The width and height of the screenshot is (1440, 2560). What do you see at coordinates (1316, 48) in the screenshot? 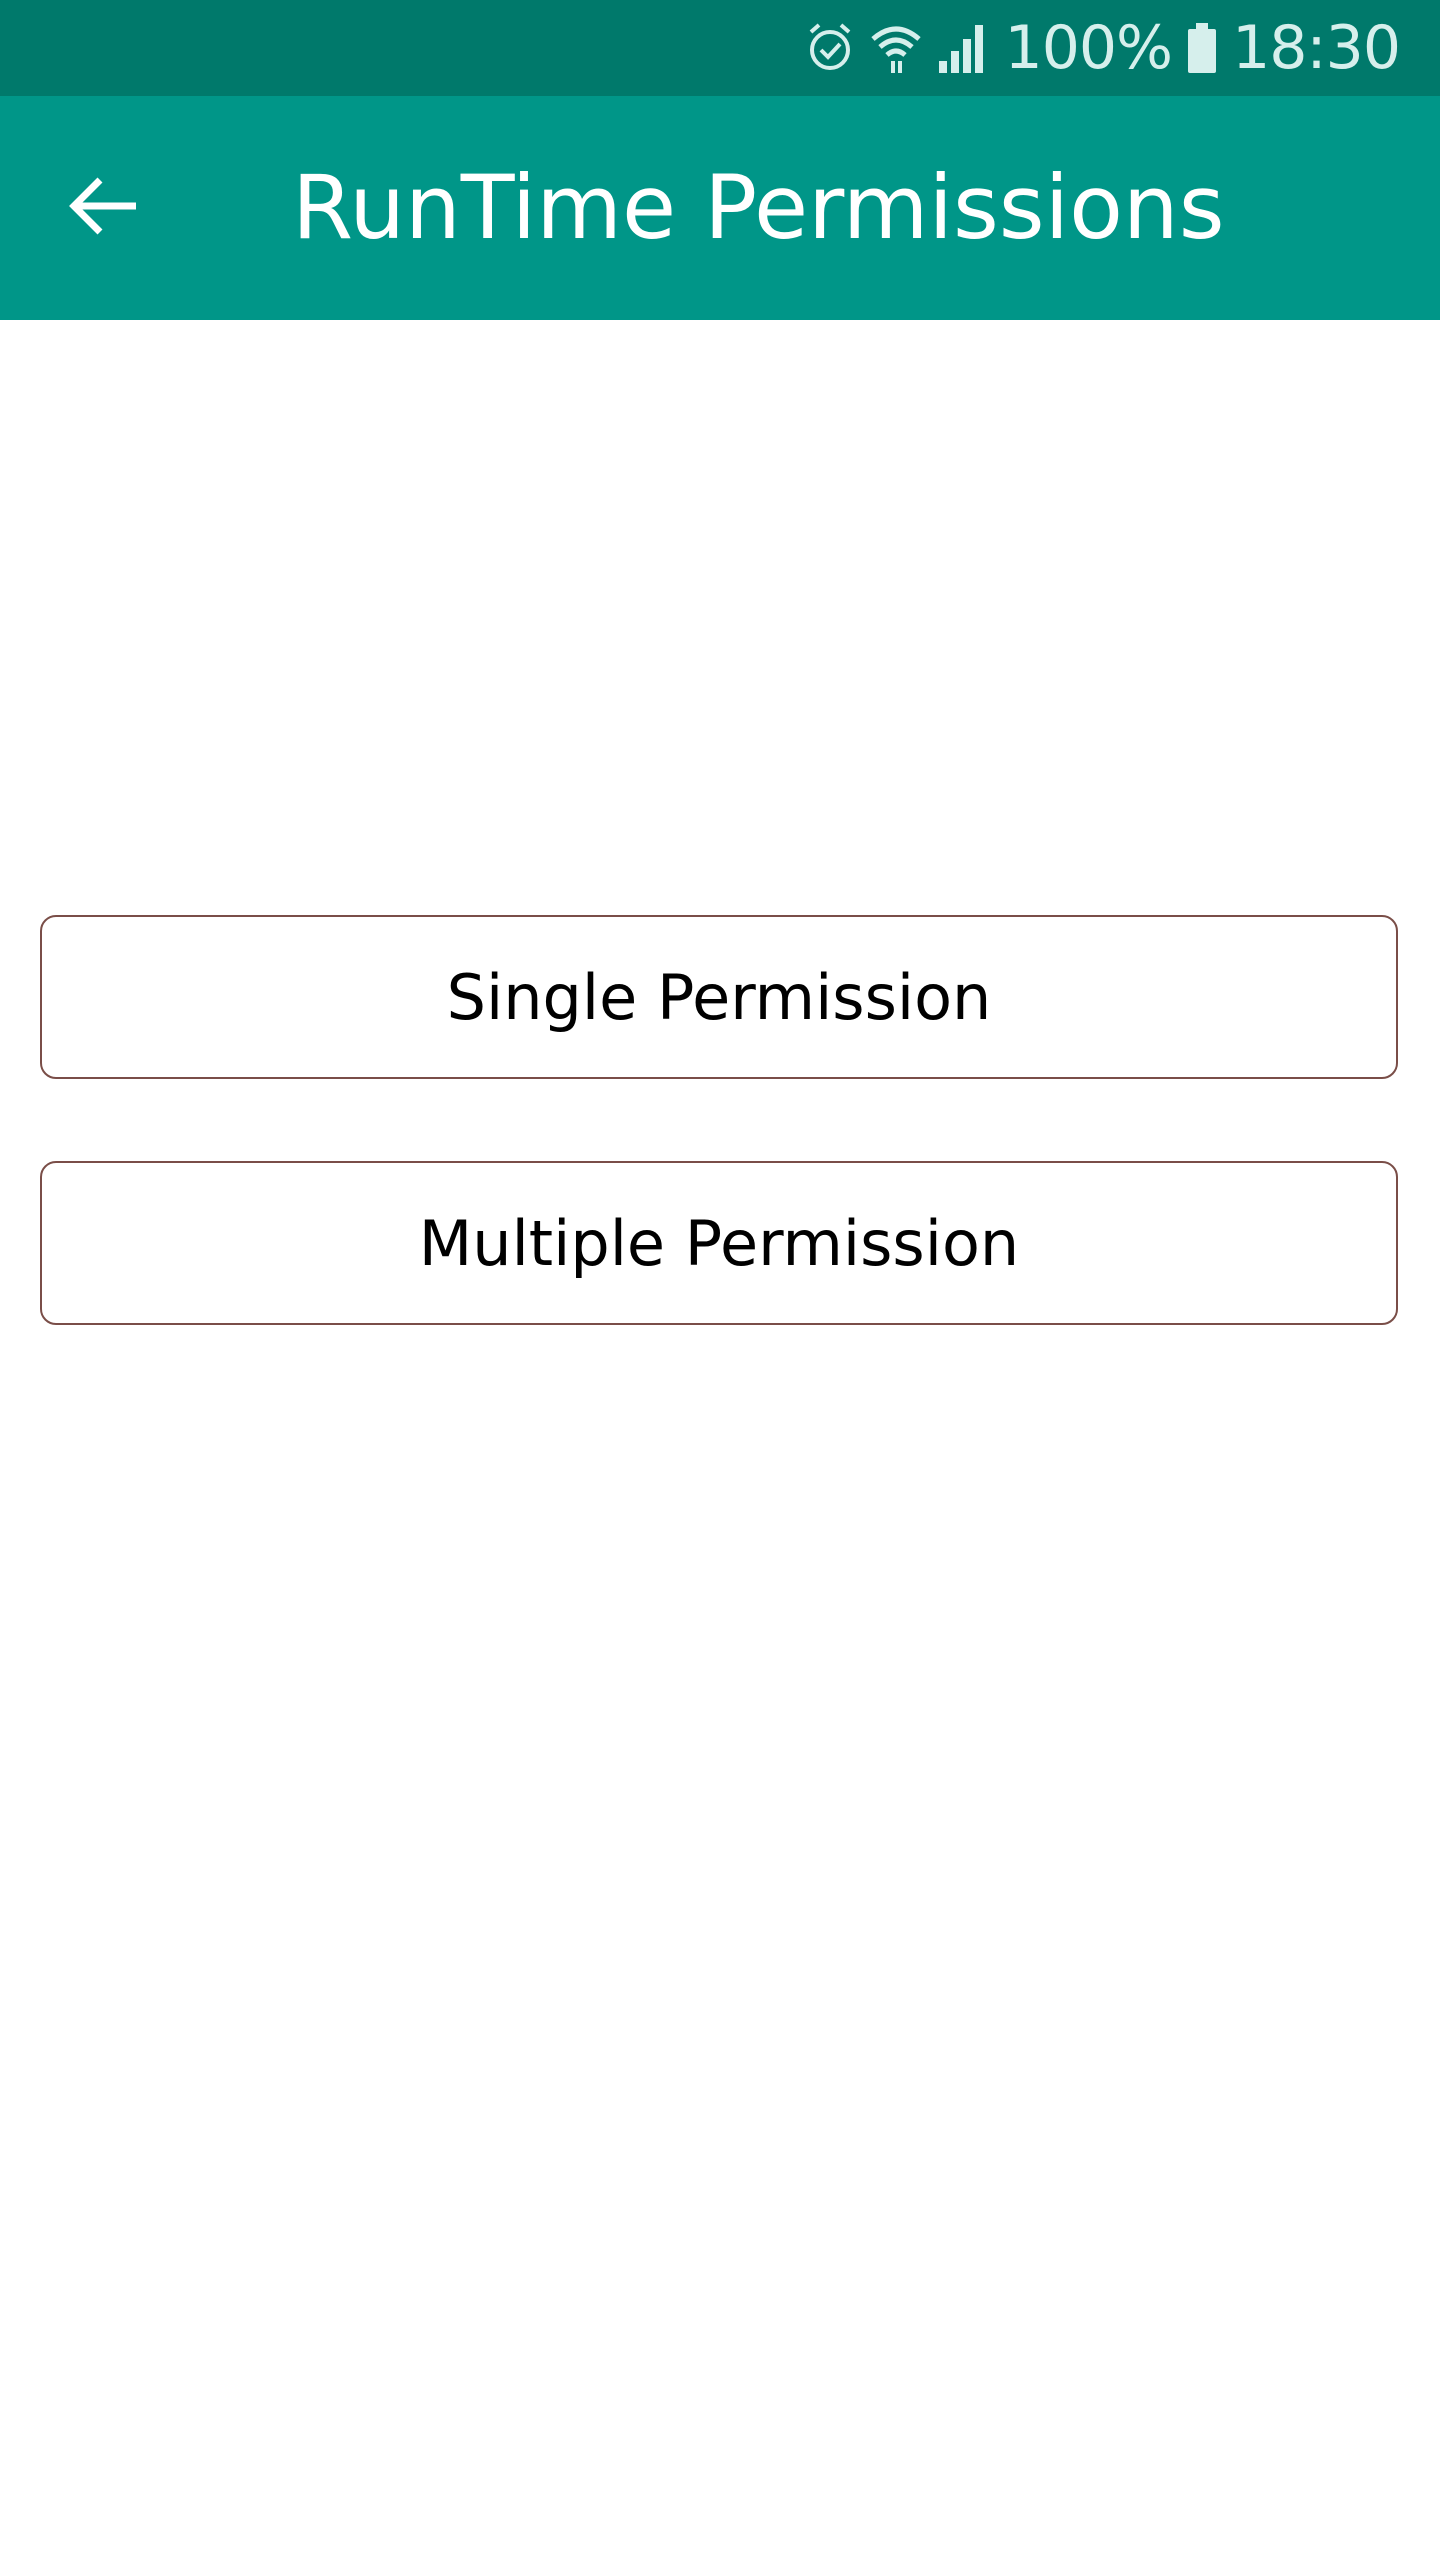
I see `status-time: 18:30` at bounding box center [1316, 48].